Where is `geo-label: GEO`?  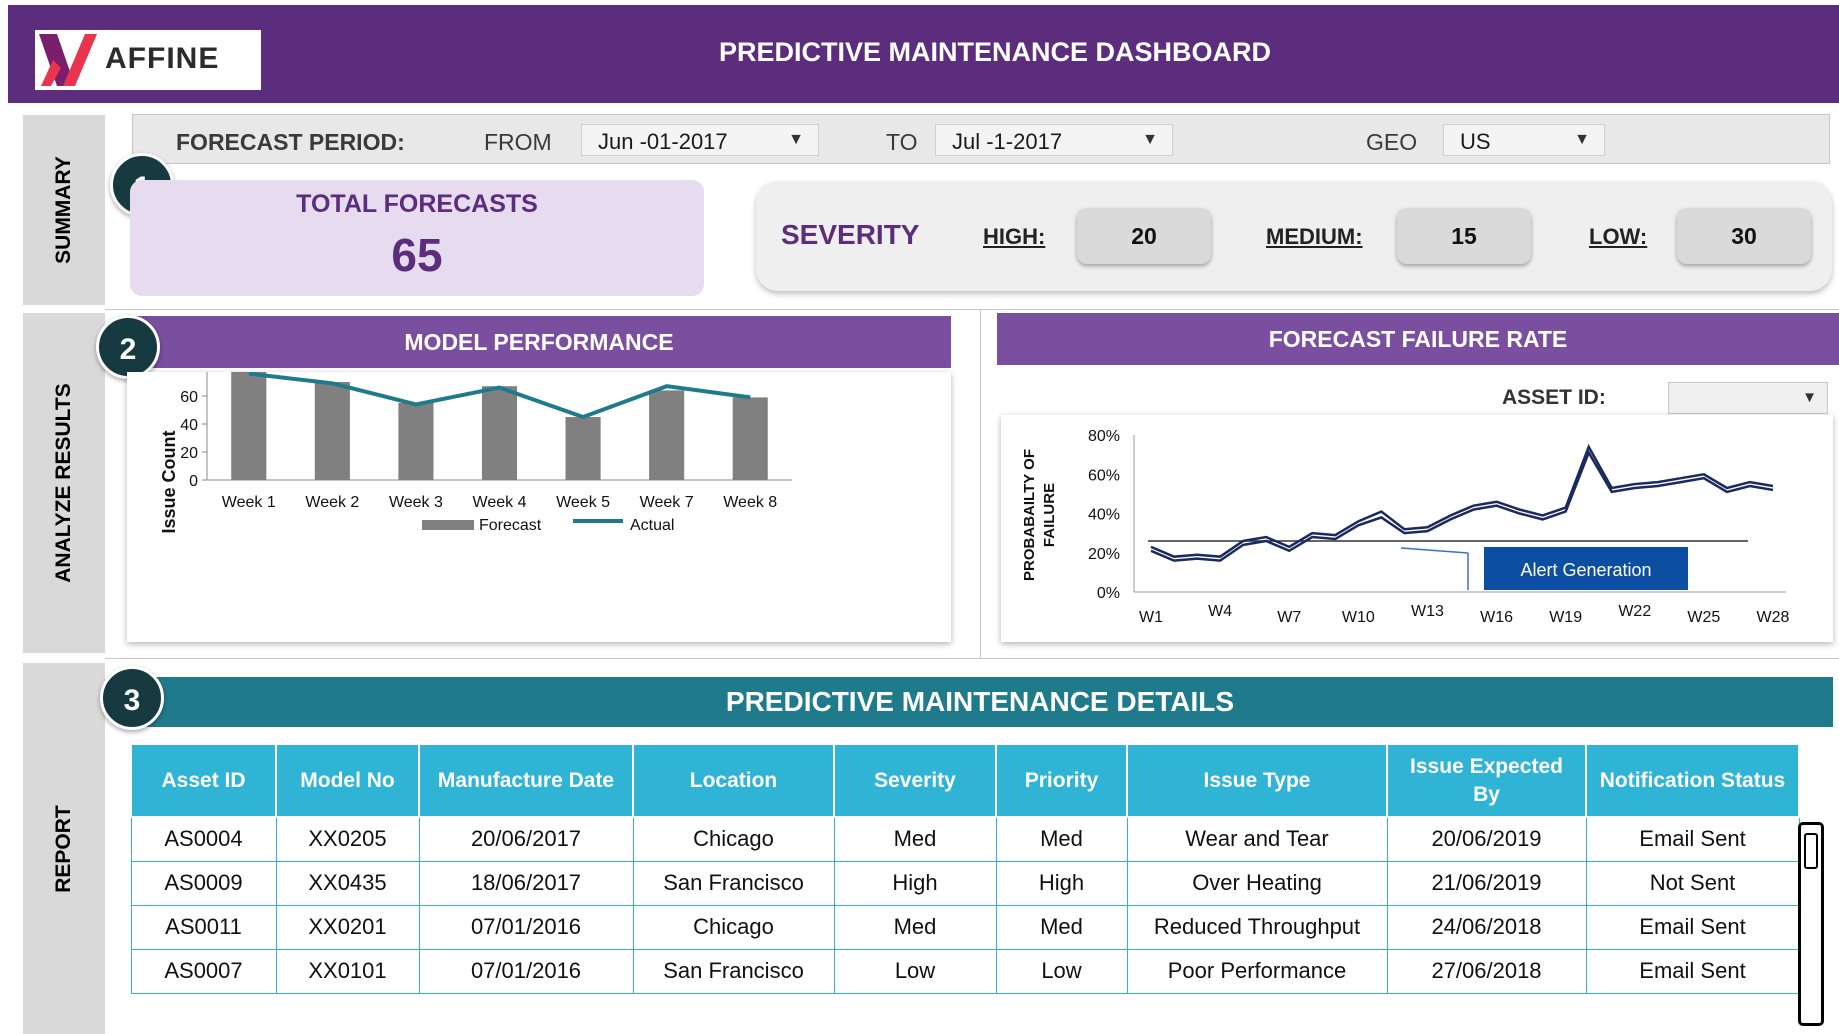 geo-label: GEO is located at coordinates (1392, 142).